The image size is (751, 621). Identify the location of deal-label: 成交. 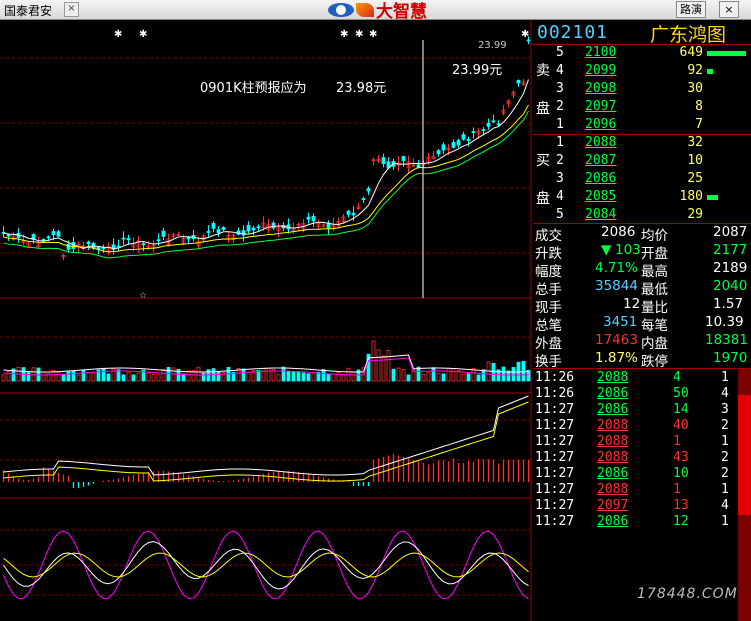
(548, 236).